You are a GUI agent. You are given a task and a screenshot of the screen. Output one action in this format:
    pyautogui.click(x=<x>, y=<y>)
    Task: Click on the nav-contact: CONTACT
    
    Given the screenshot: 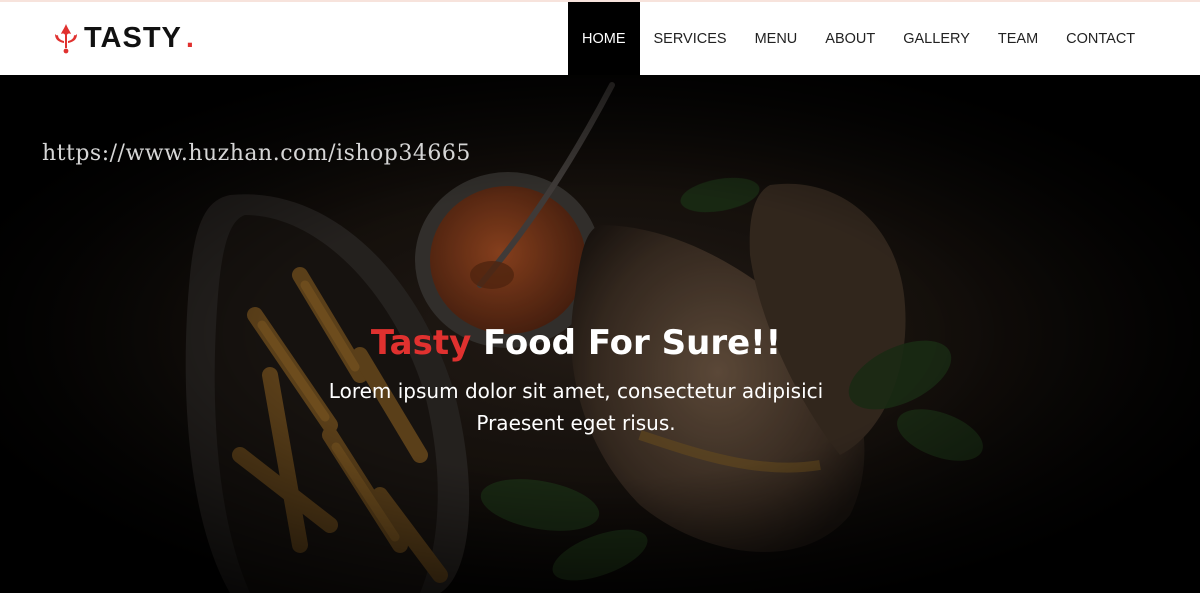 What is the action you would take?
    pyautogui.click(x=1100, y=38)
    